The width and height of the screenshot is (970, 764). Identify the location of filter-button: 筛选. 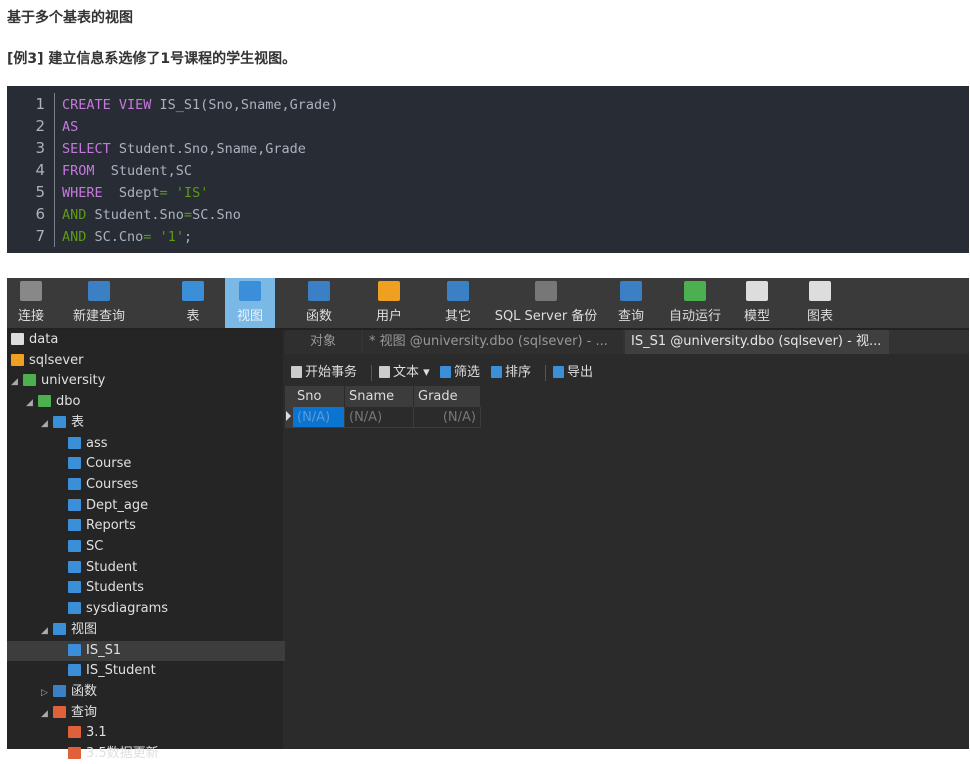
(460, 373).